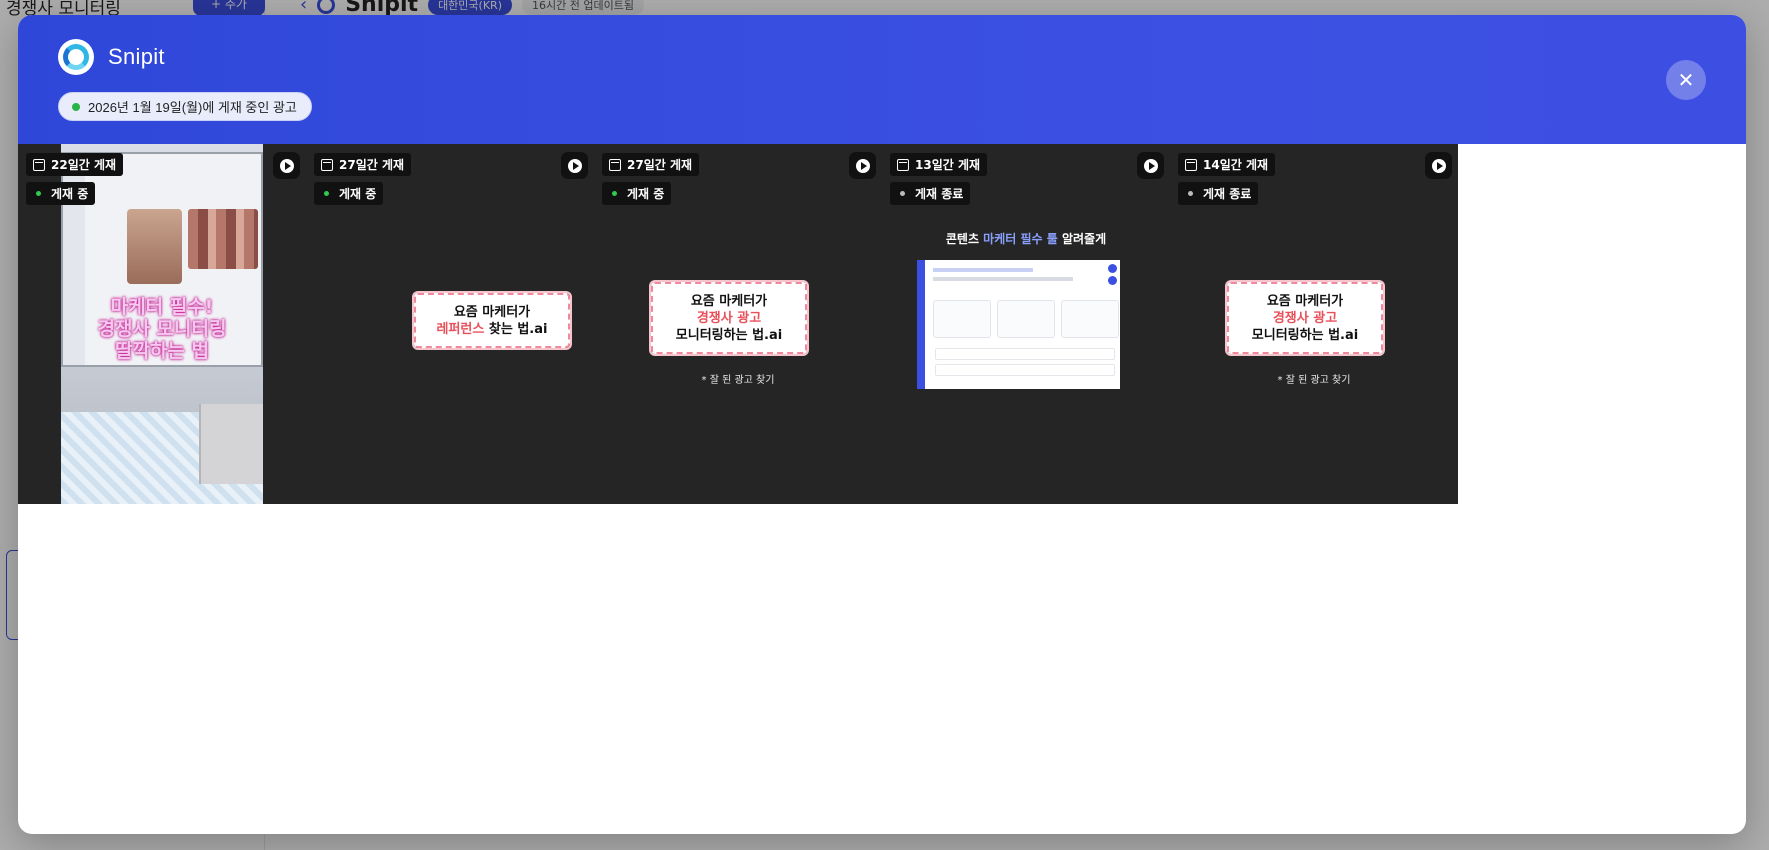  Describe the element at coordinates (76, 106) in the screenshot. I see `live-dot-icon` at that location.